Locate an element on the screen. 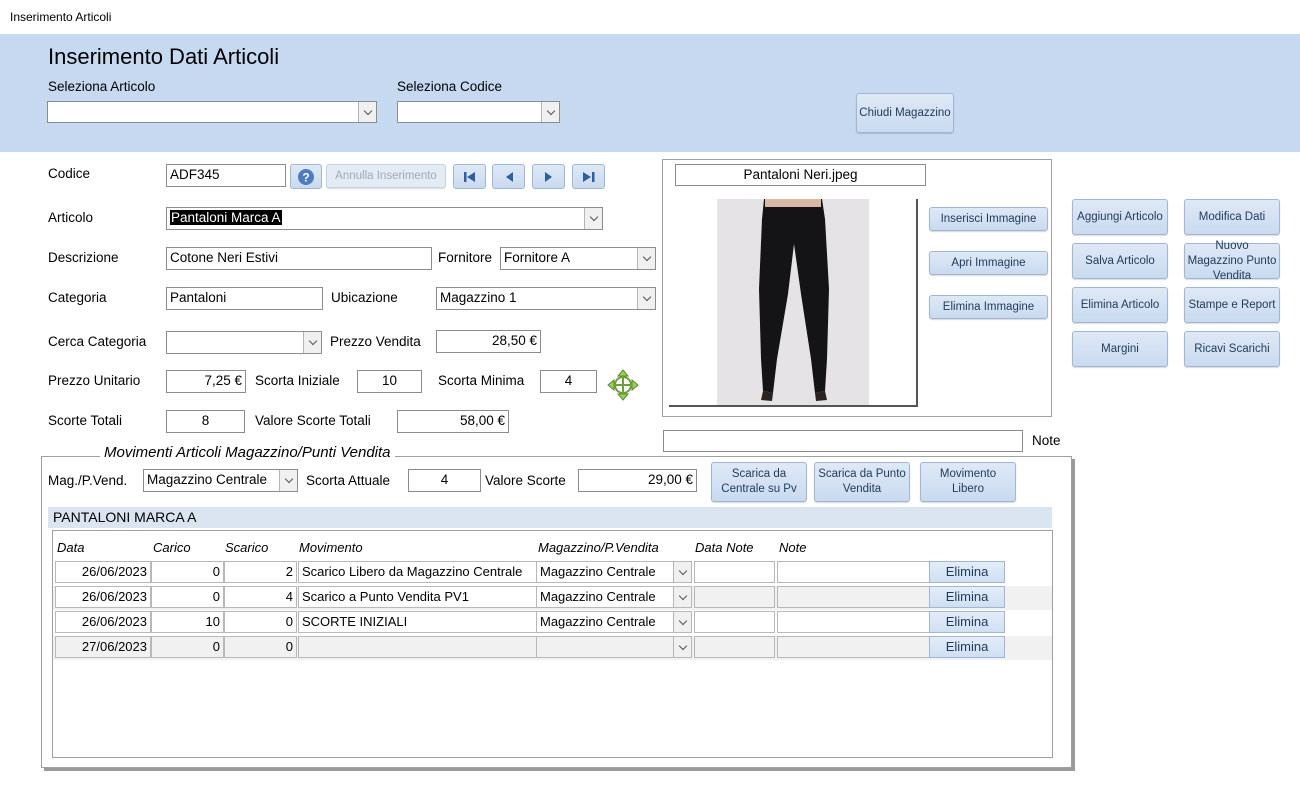 Image resolution: width=1300 pixels, height=797 pixels. prezzo-vendita-label: Prezzo Vendita is located at coordinates (375, 341).